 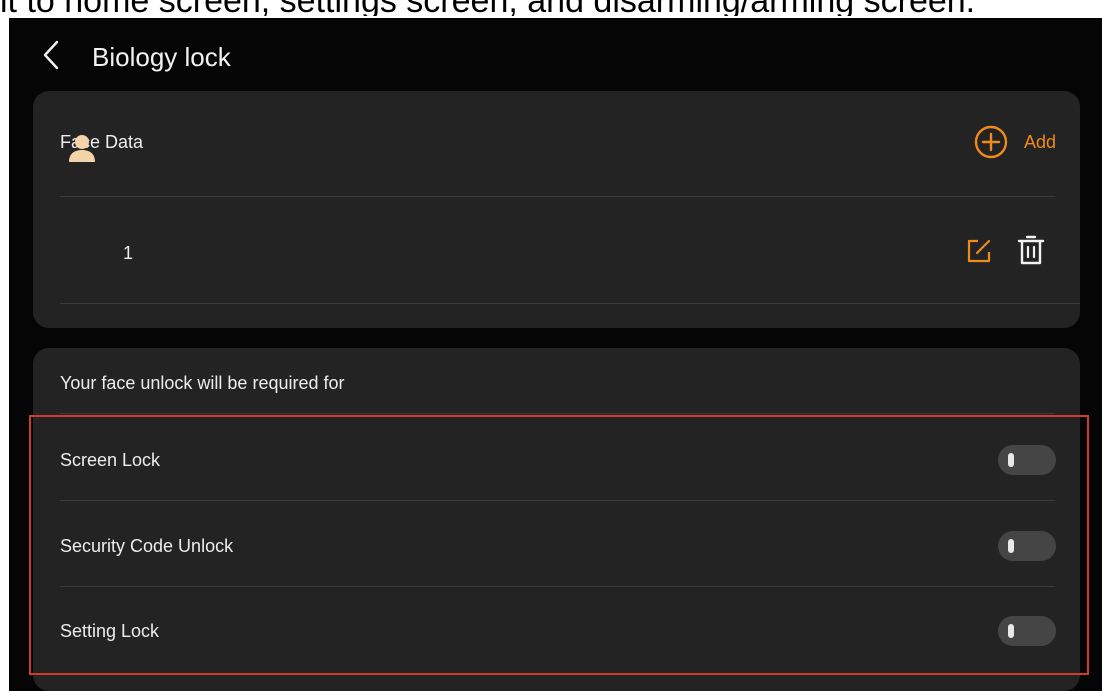 What do you see at coordinates (51, 55) in the screenshot?
I see `chevron-left-icon` at bounding box center [51, 55].